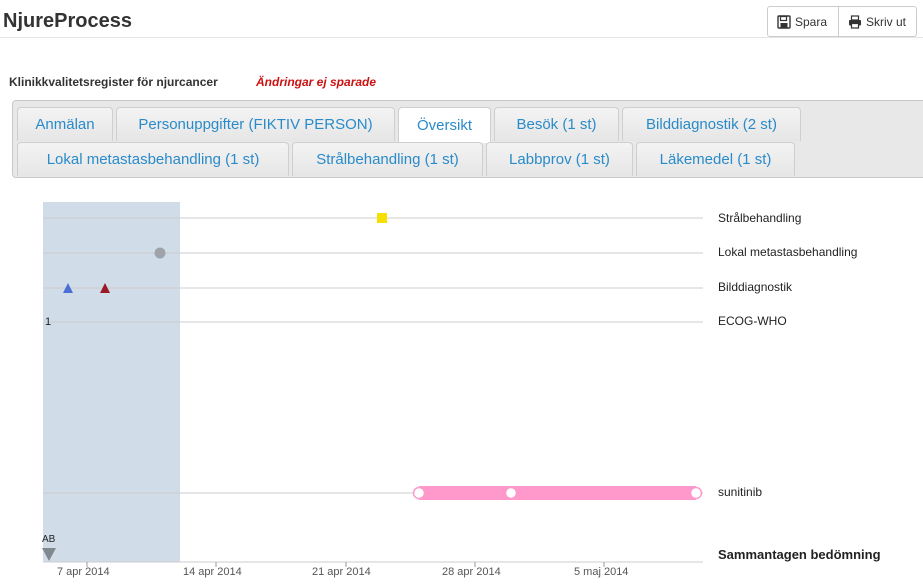  I want to click on sunitinib-bar, so click(557, 493).